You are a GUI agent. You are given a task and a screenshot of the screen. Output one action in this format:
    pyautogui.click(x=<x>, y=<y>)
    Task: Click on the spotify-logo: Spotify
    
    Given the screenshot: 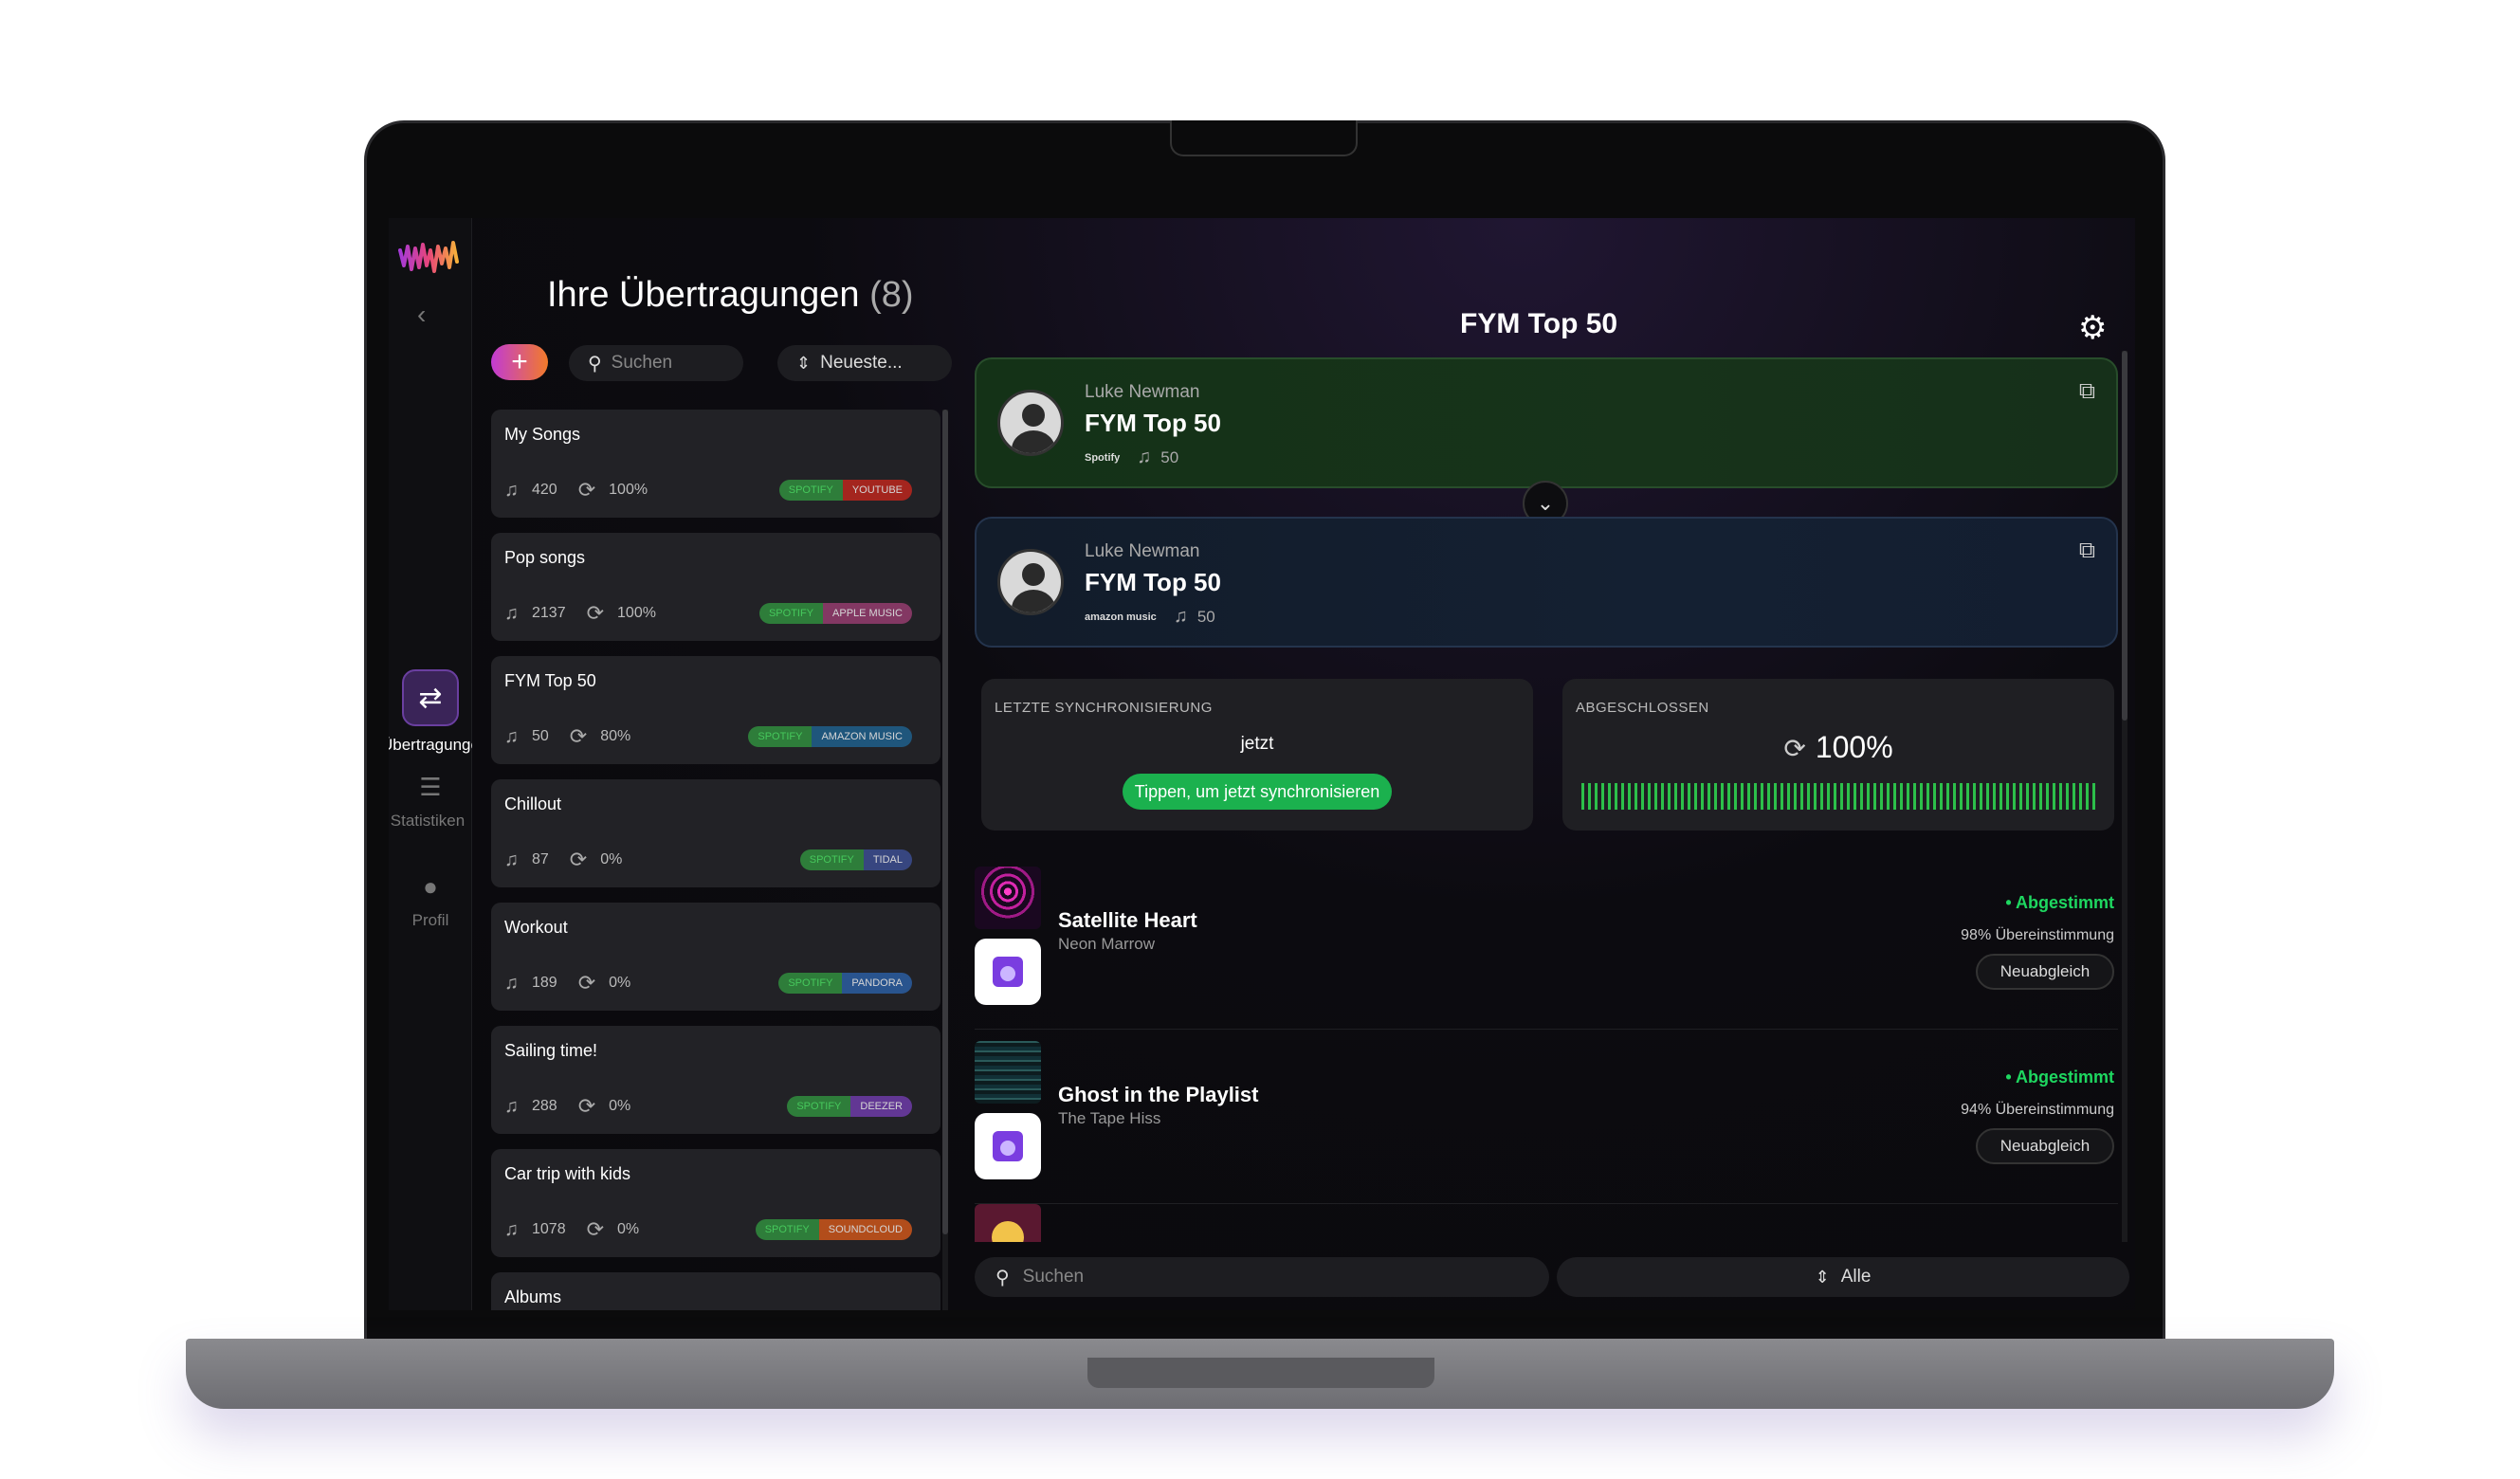 What is the action you would take?
    pyautogui.click(x=1103, y=457)
    